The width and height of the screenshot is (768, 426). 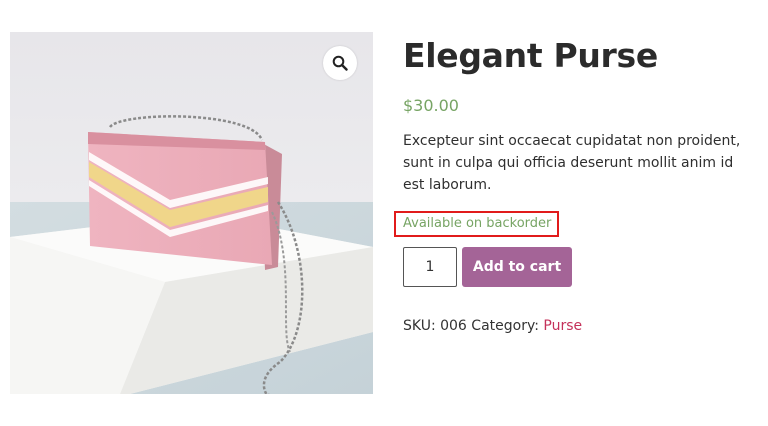 I want to click on quantity-input: 1, so click(x=430, y=267).